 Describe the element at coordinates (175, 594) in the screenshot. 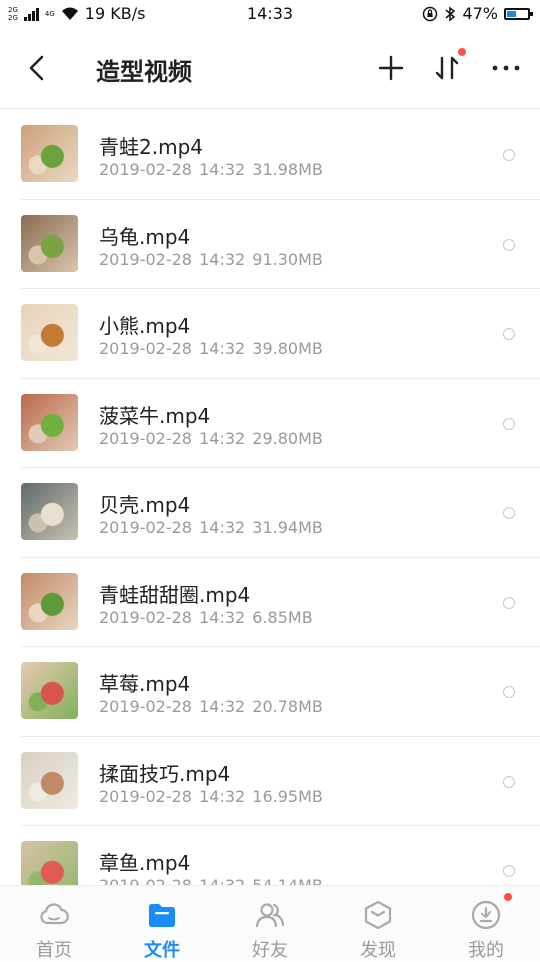

I see `file-name: 青蛙甜甜圈.mp4` at that location.